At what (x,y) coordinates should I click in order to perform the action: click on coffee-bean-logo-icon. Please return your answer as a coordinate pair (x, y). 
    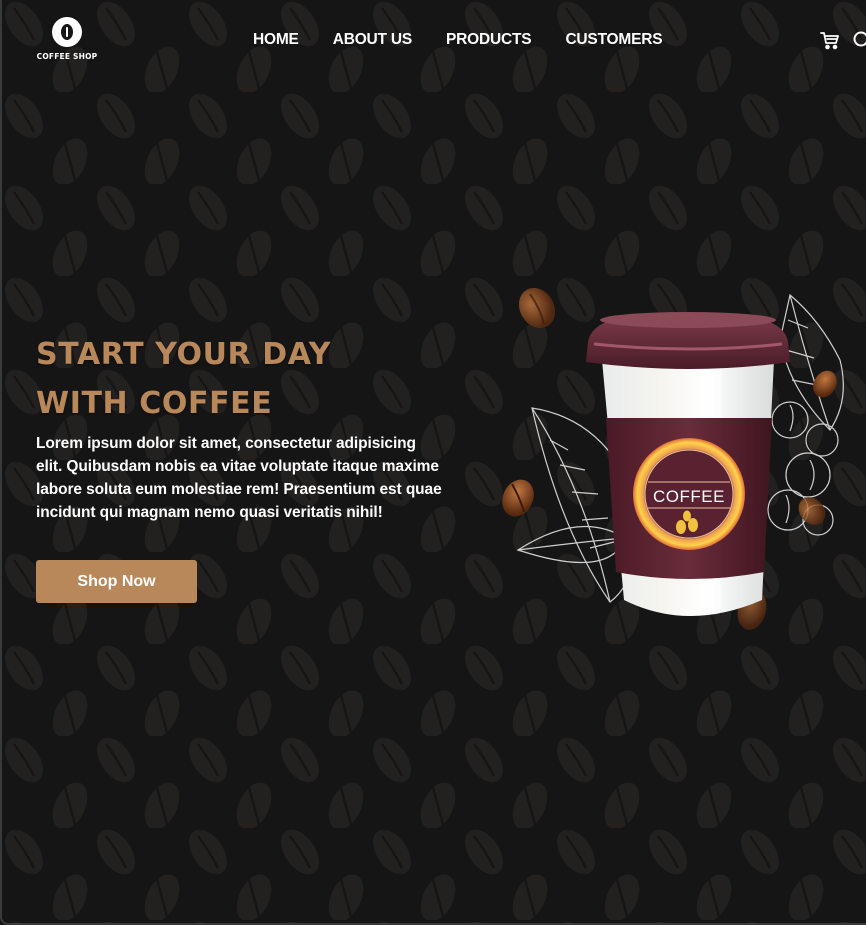
    Looking at the image, I should click on (67, 32).